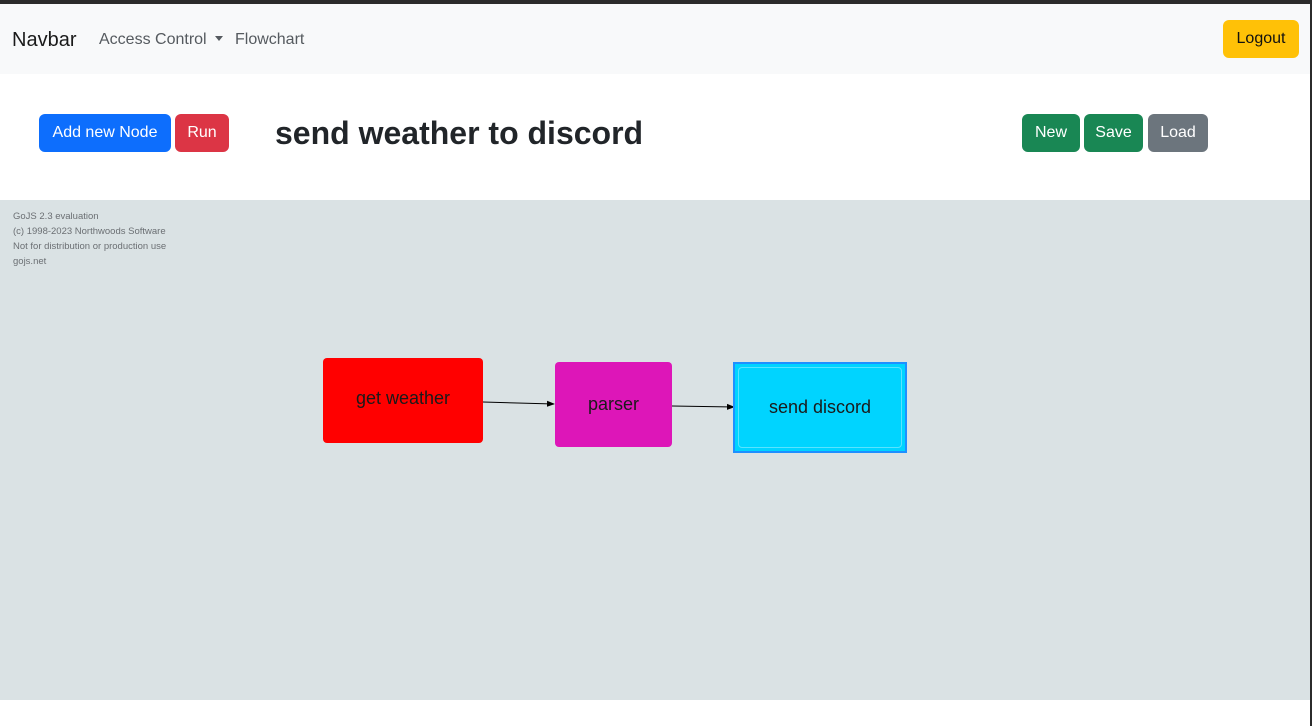  Describe the element at coordinates (218, 38) in the screenshot. I see `chevron-down-icon` at that location.